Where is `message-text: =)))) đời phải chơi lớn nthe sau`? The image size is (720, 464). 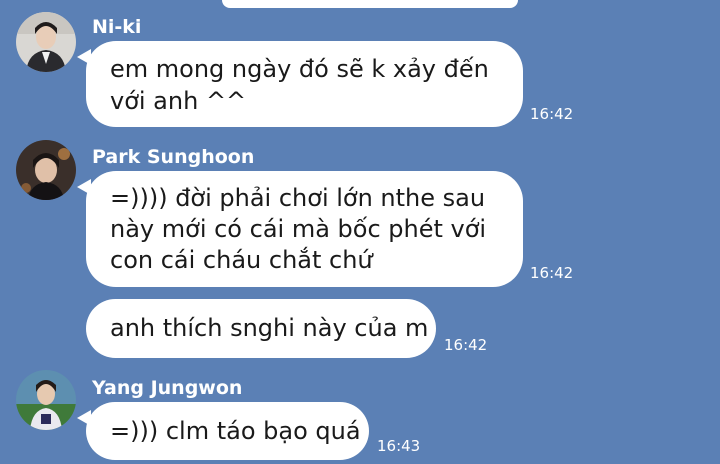
message-text: =)))) đời phải chơi lớn nthe sau is located at coordinates (298, 198).